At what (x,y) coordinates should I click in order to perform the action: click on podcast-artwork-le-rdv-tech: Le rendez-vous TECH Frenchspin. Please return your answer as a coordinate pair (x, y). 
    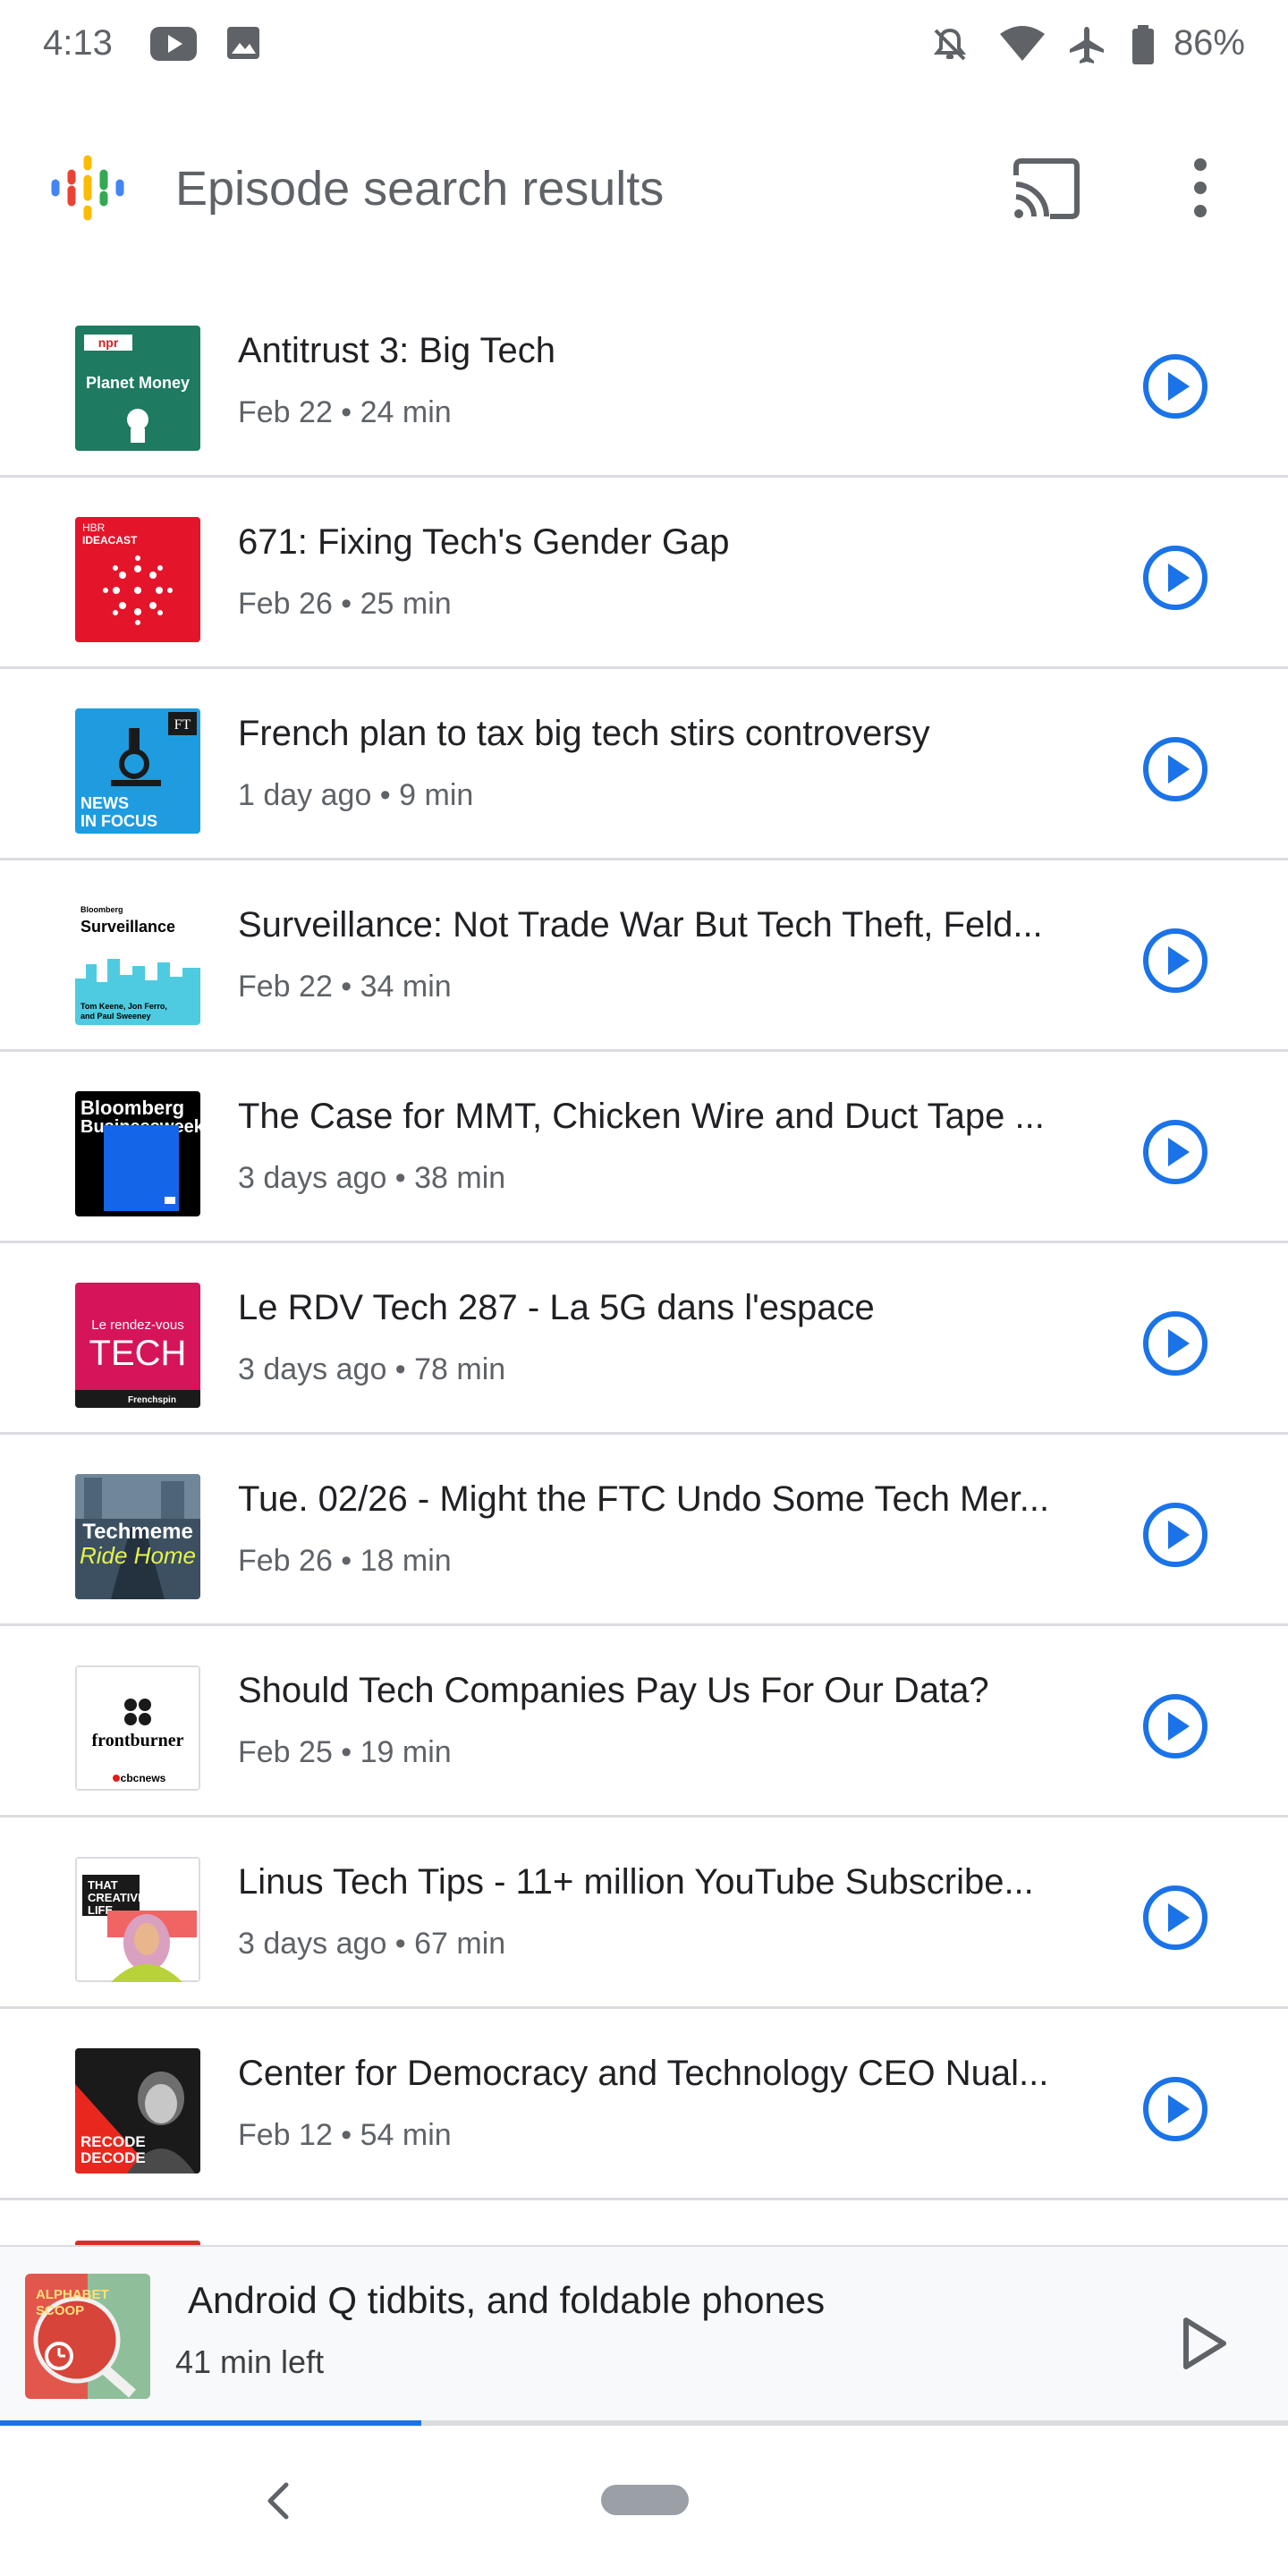
    Looking at the image, I should click on (137, 1345).